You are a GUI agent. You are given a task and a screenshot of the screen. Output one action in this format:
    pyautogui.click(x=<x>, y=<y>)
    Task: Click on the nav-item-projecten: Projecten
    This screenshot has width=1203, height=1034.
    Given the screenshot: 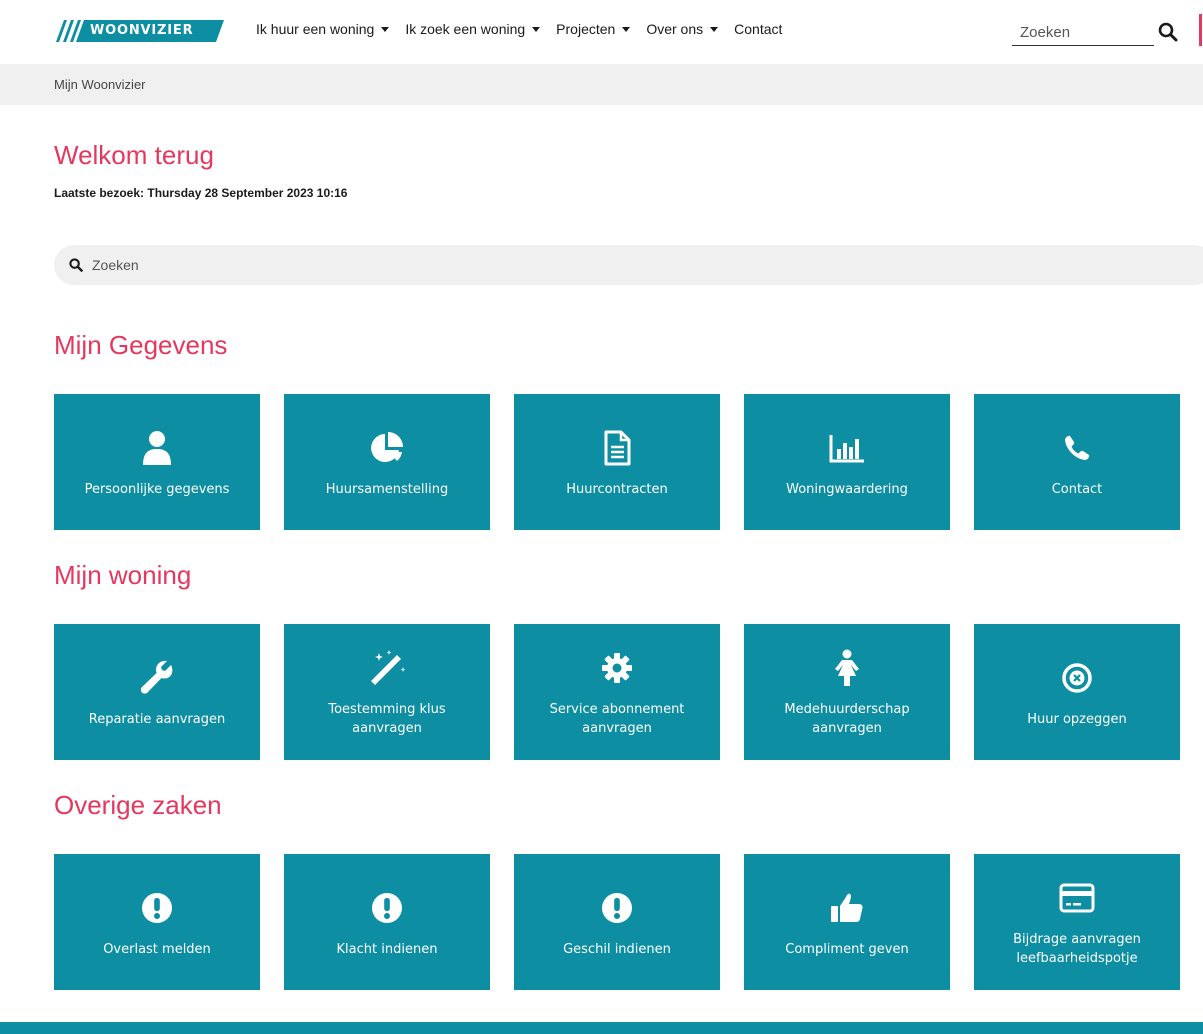 What is the action you would take?
    pyautogui.click(x=593, y=29)
    